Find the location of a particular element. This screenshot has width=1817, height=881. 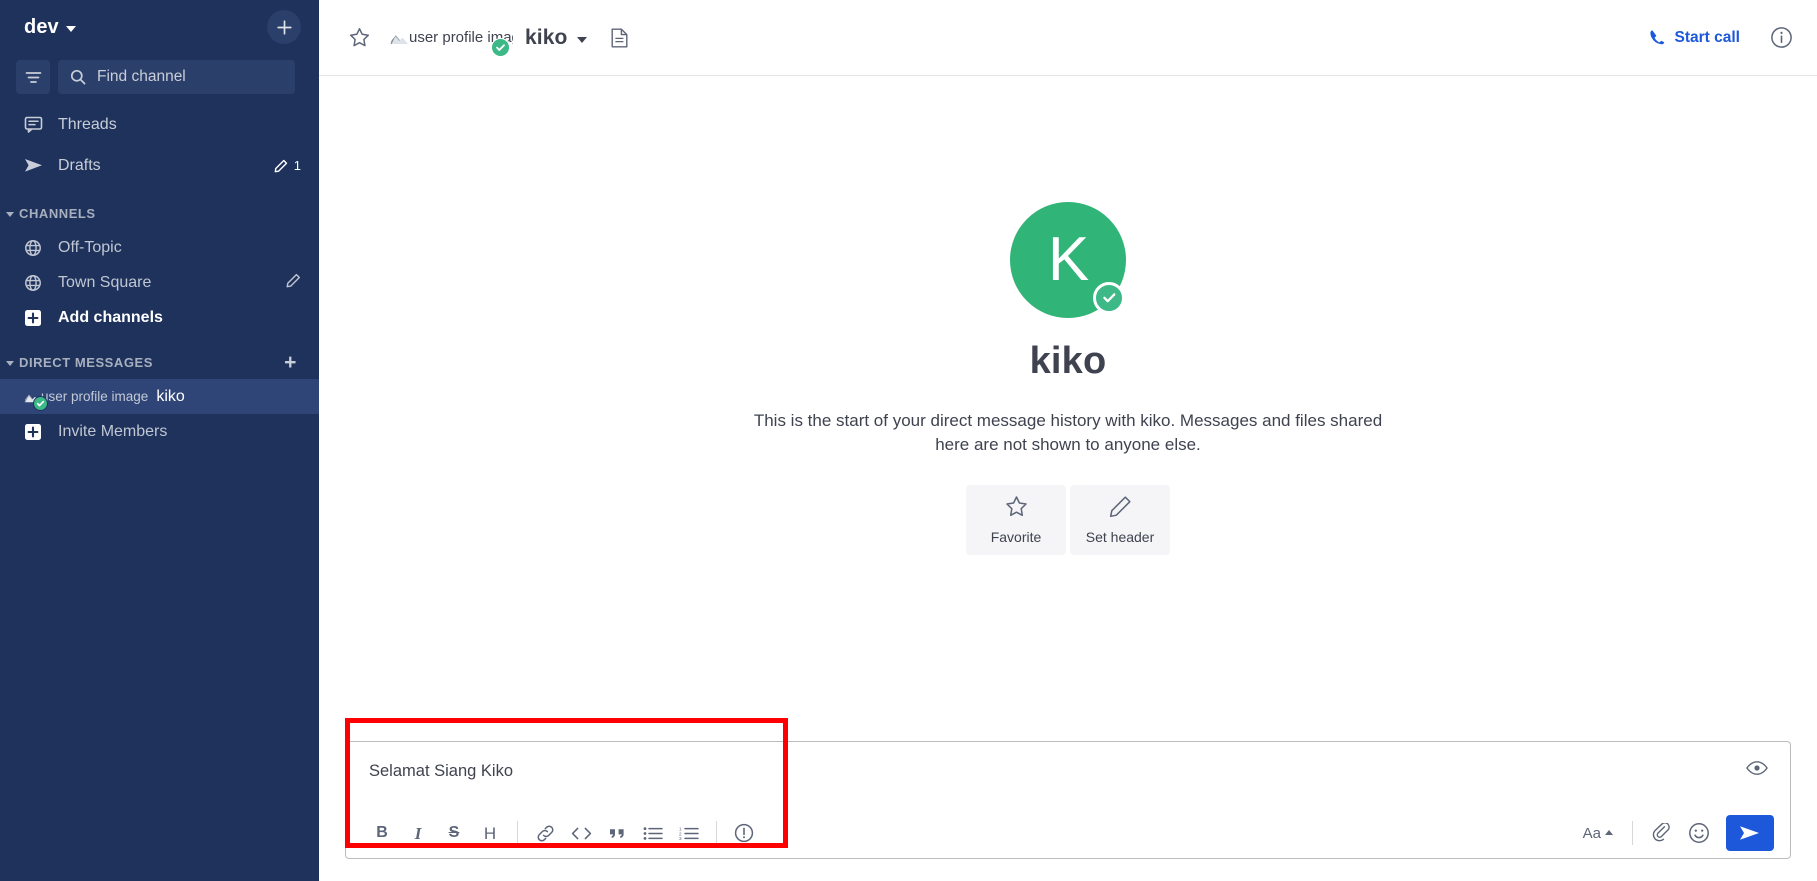

team-header: dev is located at coordinates (159, 27).